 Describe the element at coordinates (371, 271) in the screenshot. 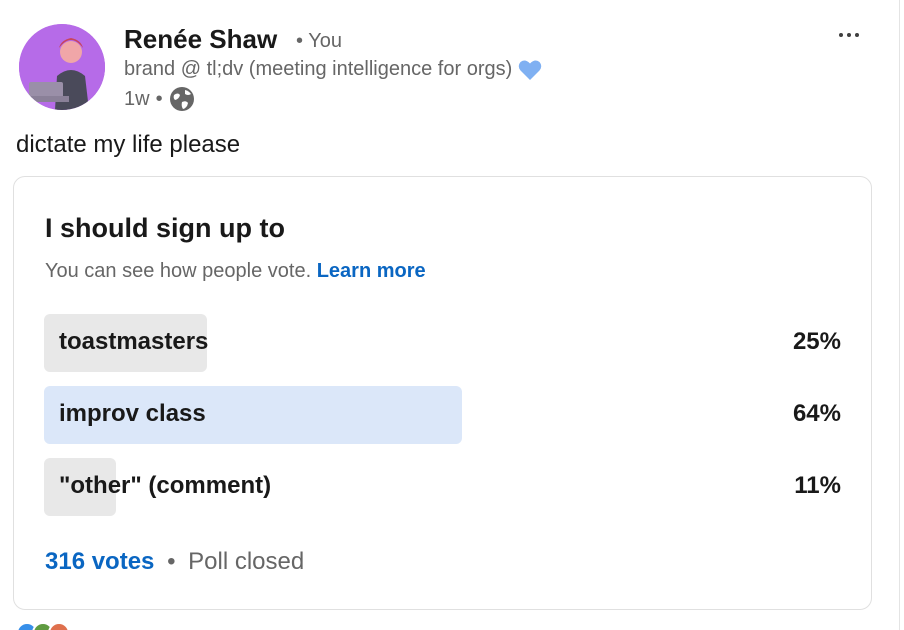

I see `learn-more-link: Learn more` at that location.